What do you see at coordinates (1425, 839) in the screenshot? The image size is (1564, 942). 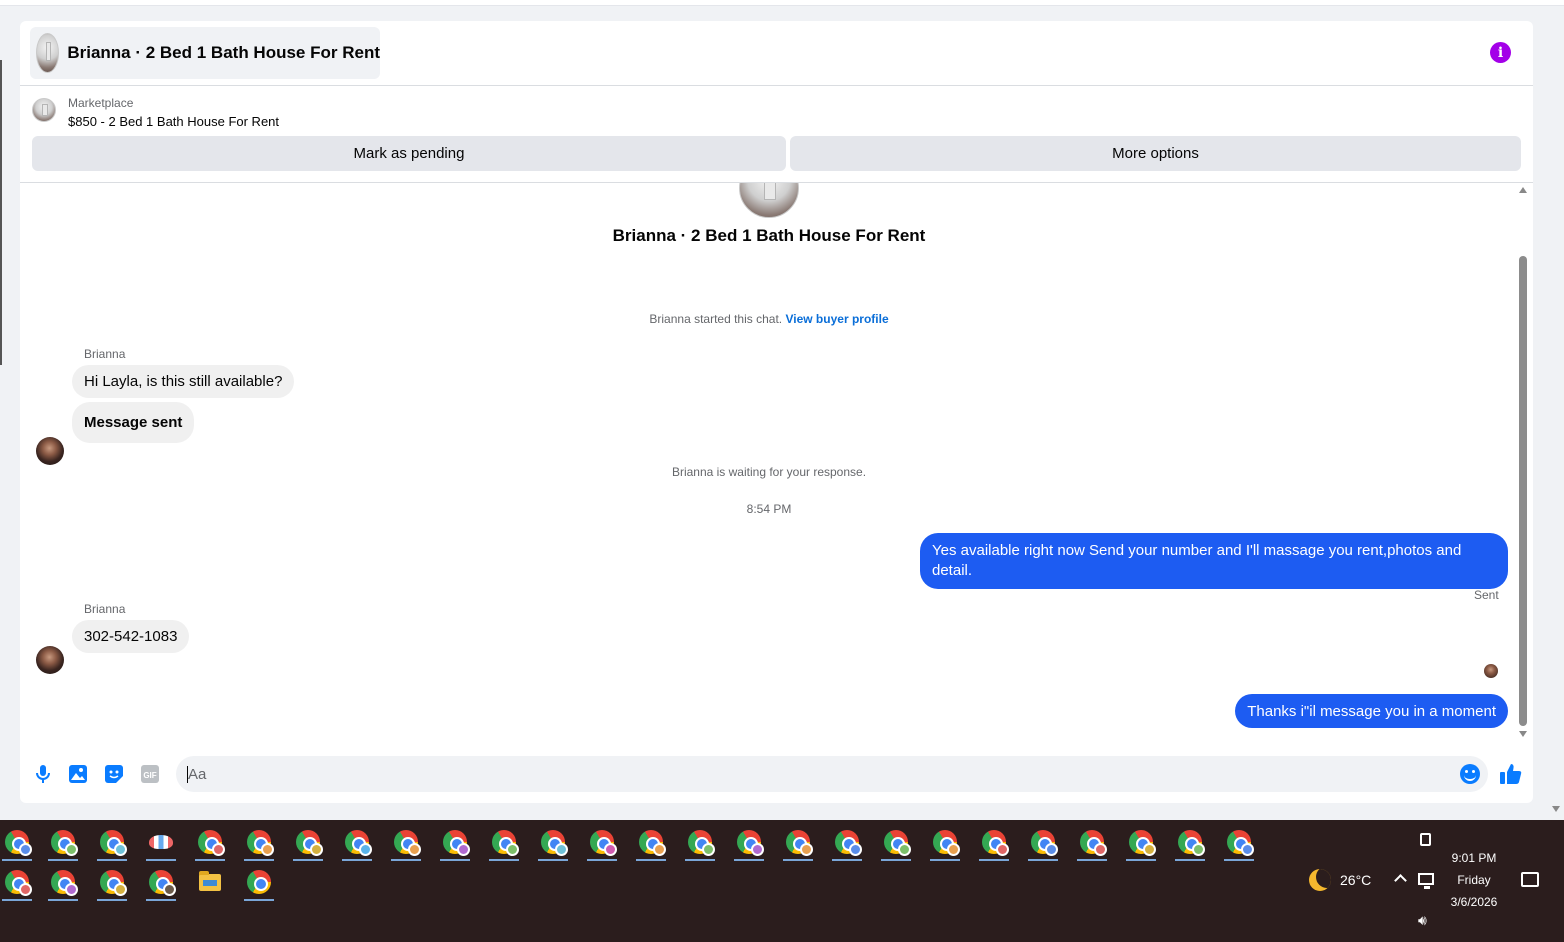 I see `meet-now-icon` at bounding box center [1425, 839].